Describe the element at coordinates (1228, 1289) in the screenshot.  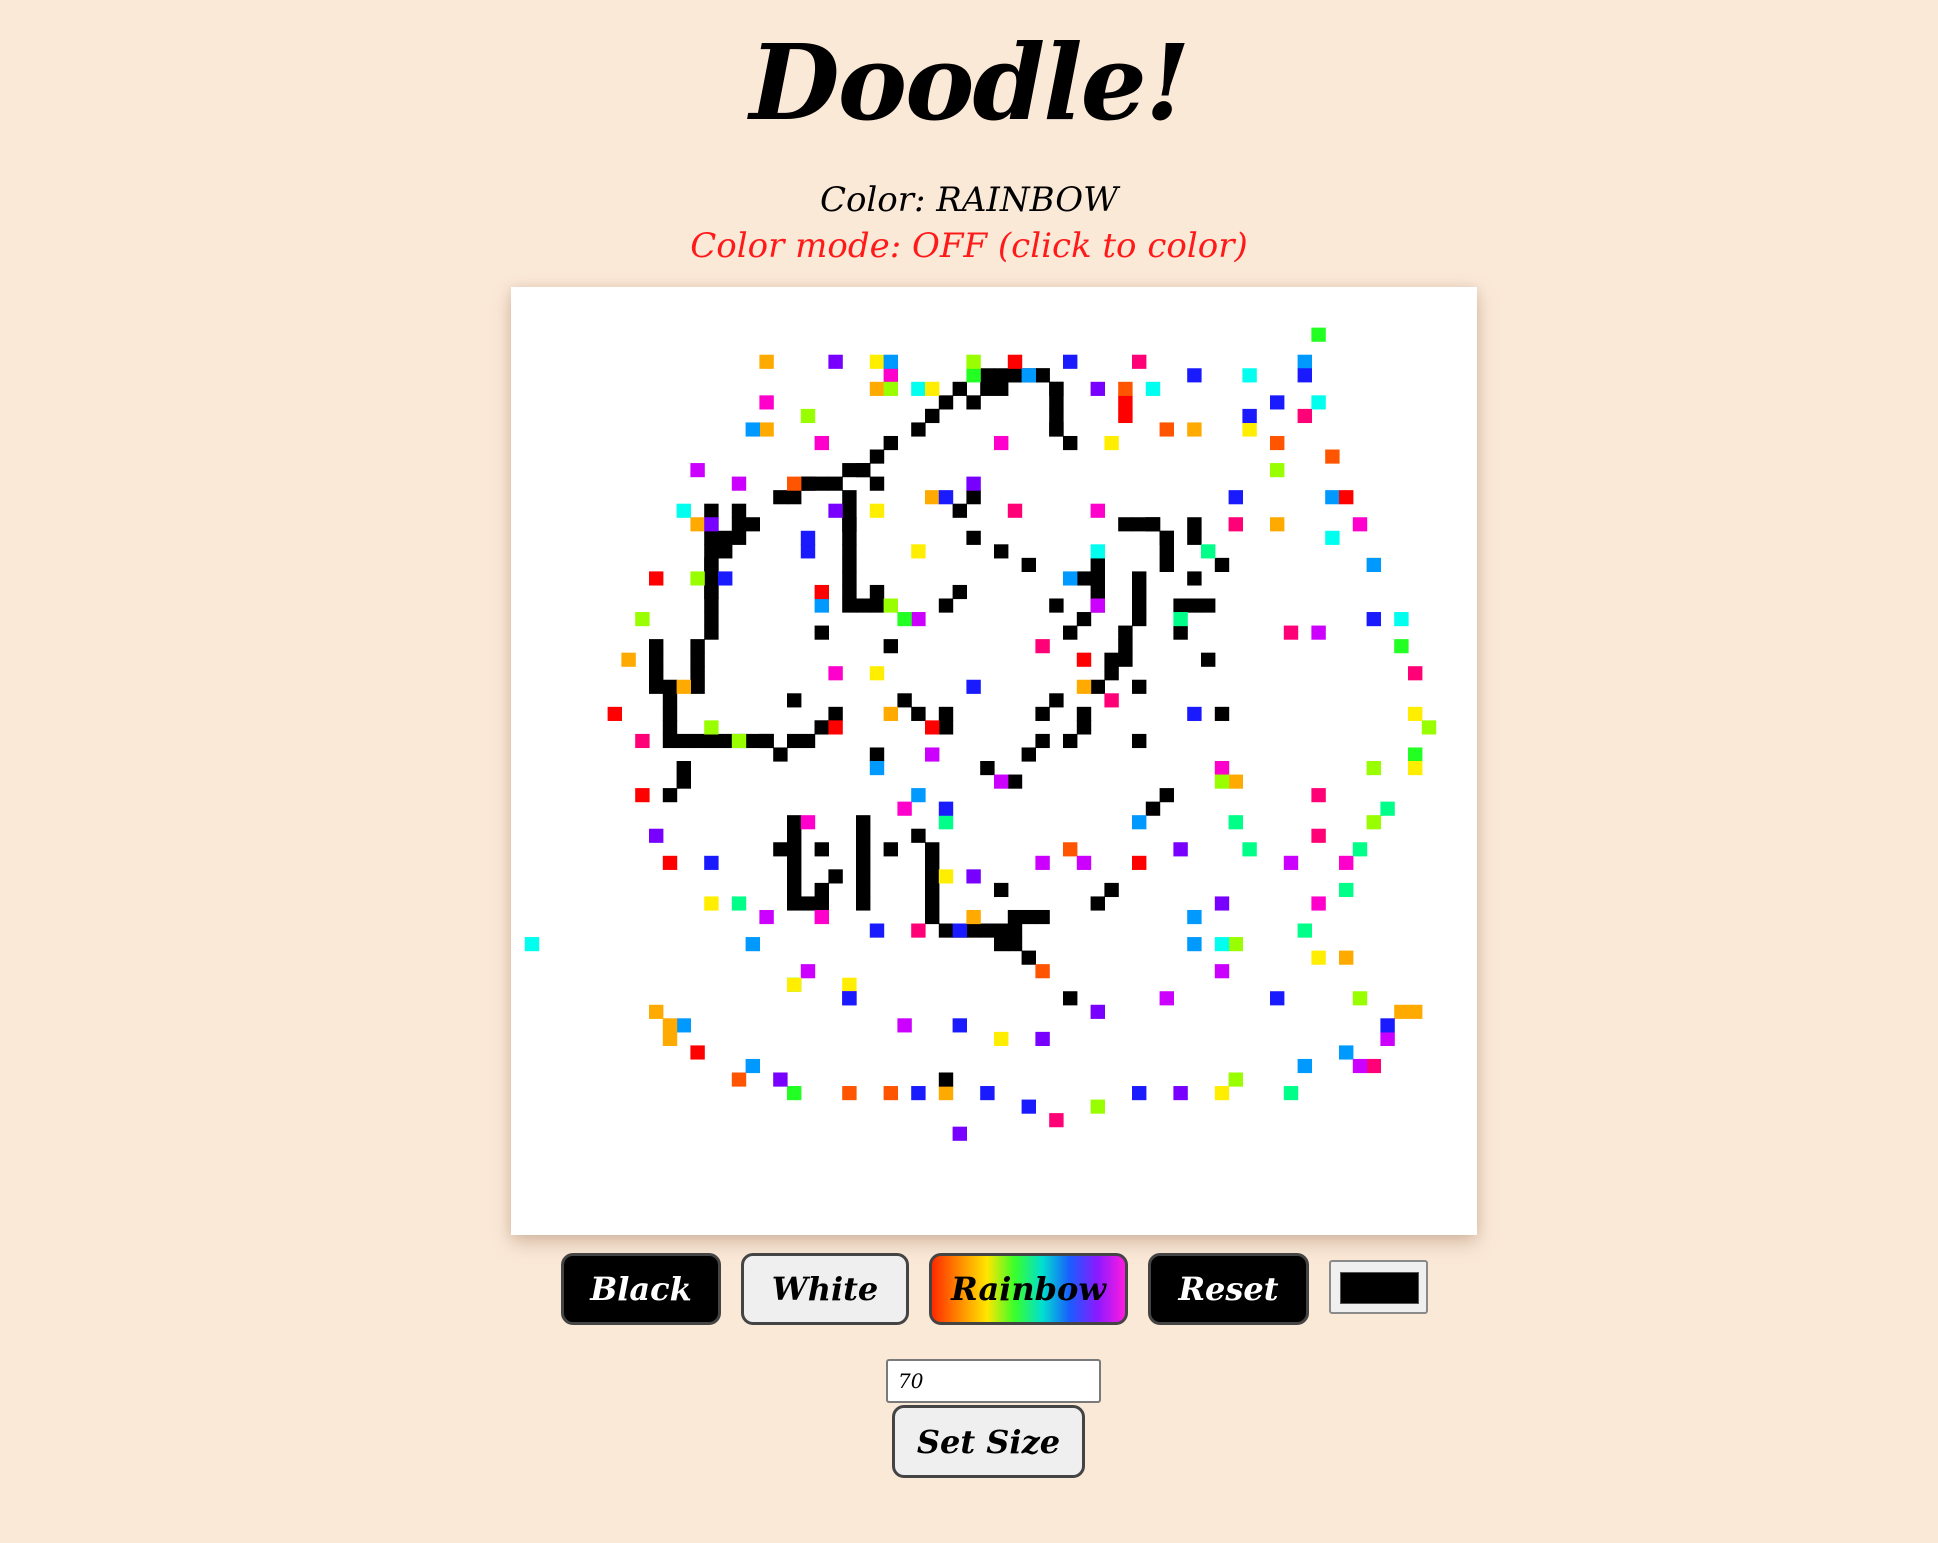
I see `reset-button: Reset` at that location.